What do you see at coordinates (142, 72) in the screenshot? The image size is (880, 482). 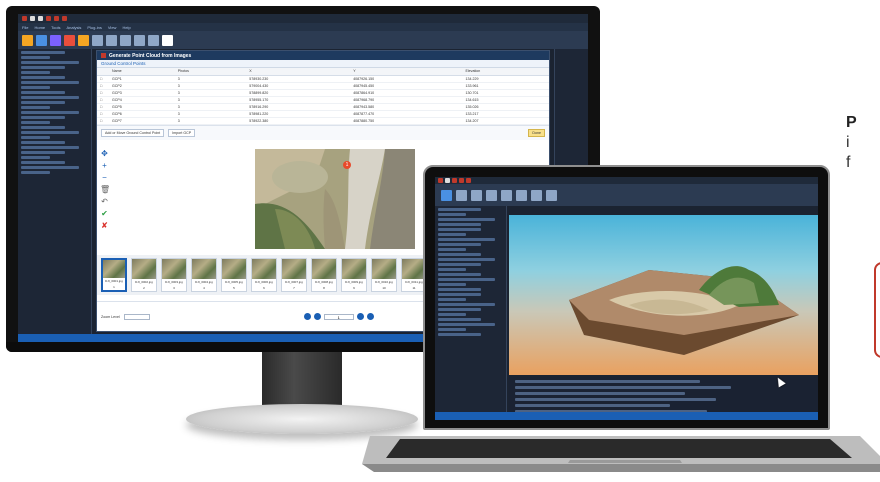 I see `col-header-name: Name` at bounding box center [142, 72].